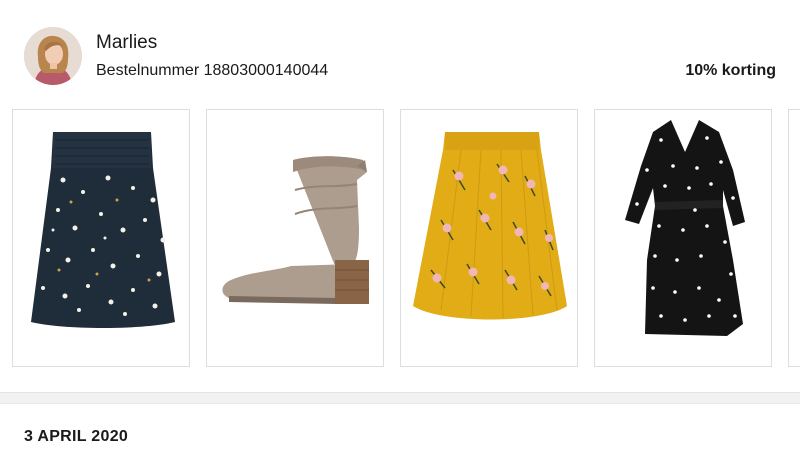 This screenshot has height=450, width=800. Describe the element at coordinates (400, 398) in the screenshot. I see `section-divider` at that location.